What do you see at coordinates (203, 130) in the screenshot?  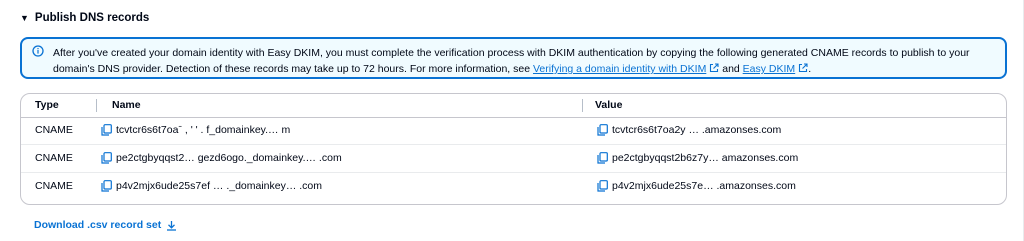 I see `record-name-text: tcvtcr6s6t7oaˉ , ' ' . f_domainkey.… m` at bounding box center [203, 130].